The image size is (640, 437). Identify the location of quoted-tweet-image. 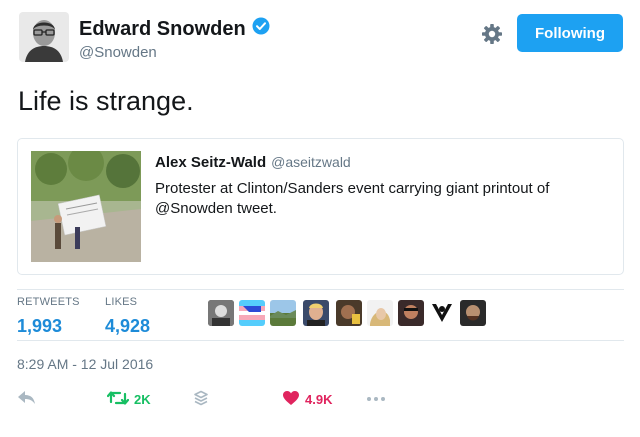
(86, 206).